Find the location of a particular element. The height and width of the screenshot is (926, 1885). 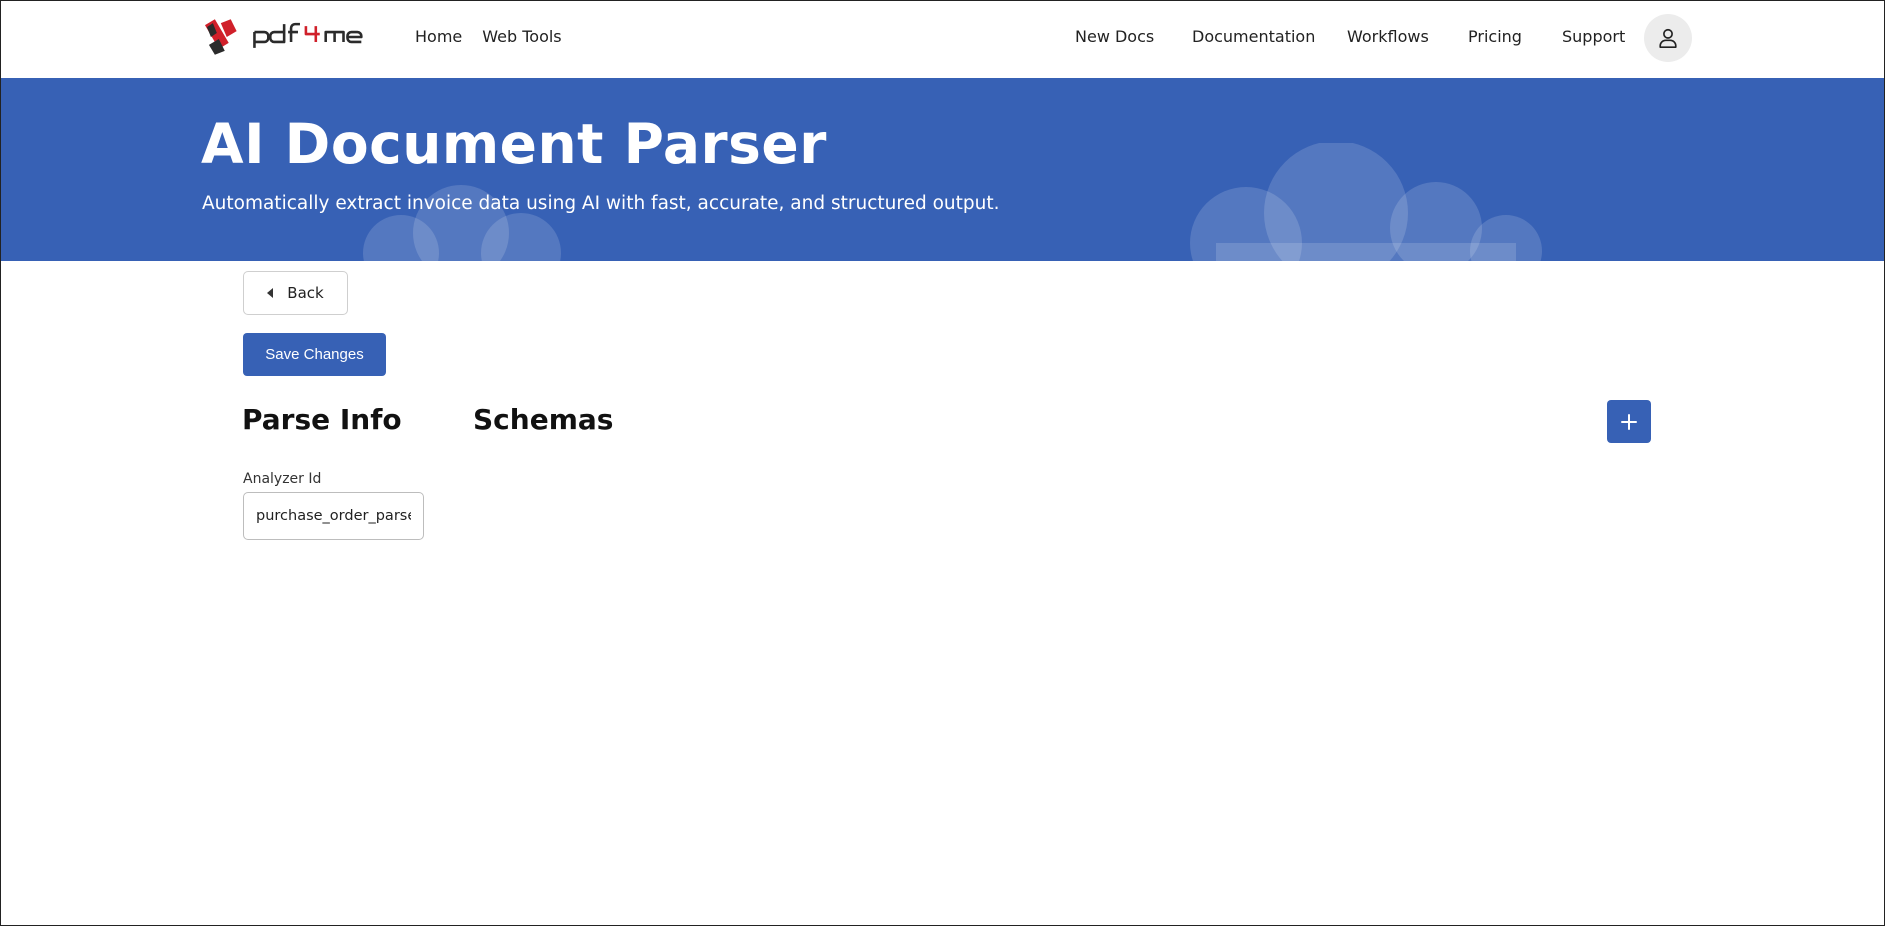

nav-pricing: Pricing is located at coordinates (1495, 36).